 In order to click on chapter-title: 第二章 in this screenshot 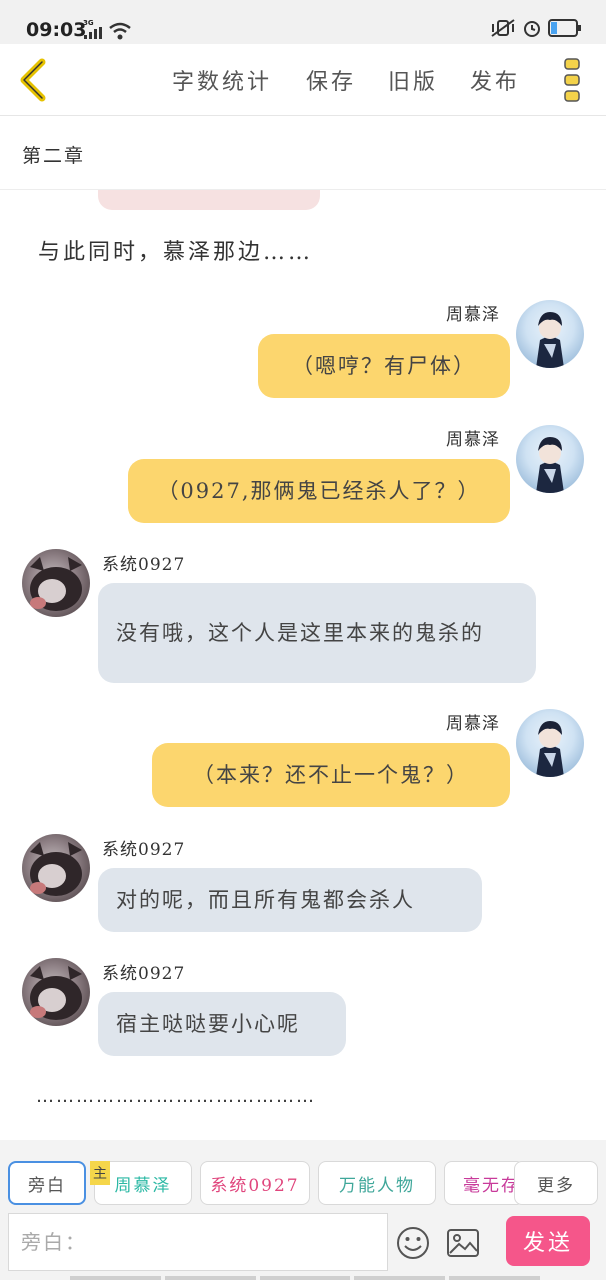, I will do `click(54, 156)`.